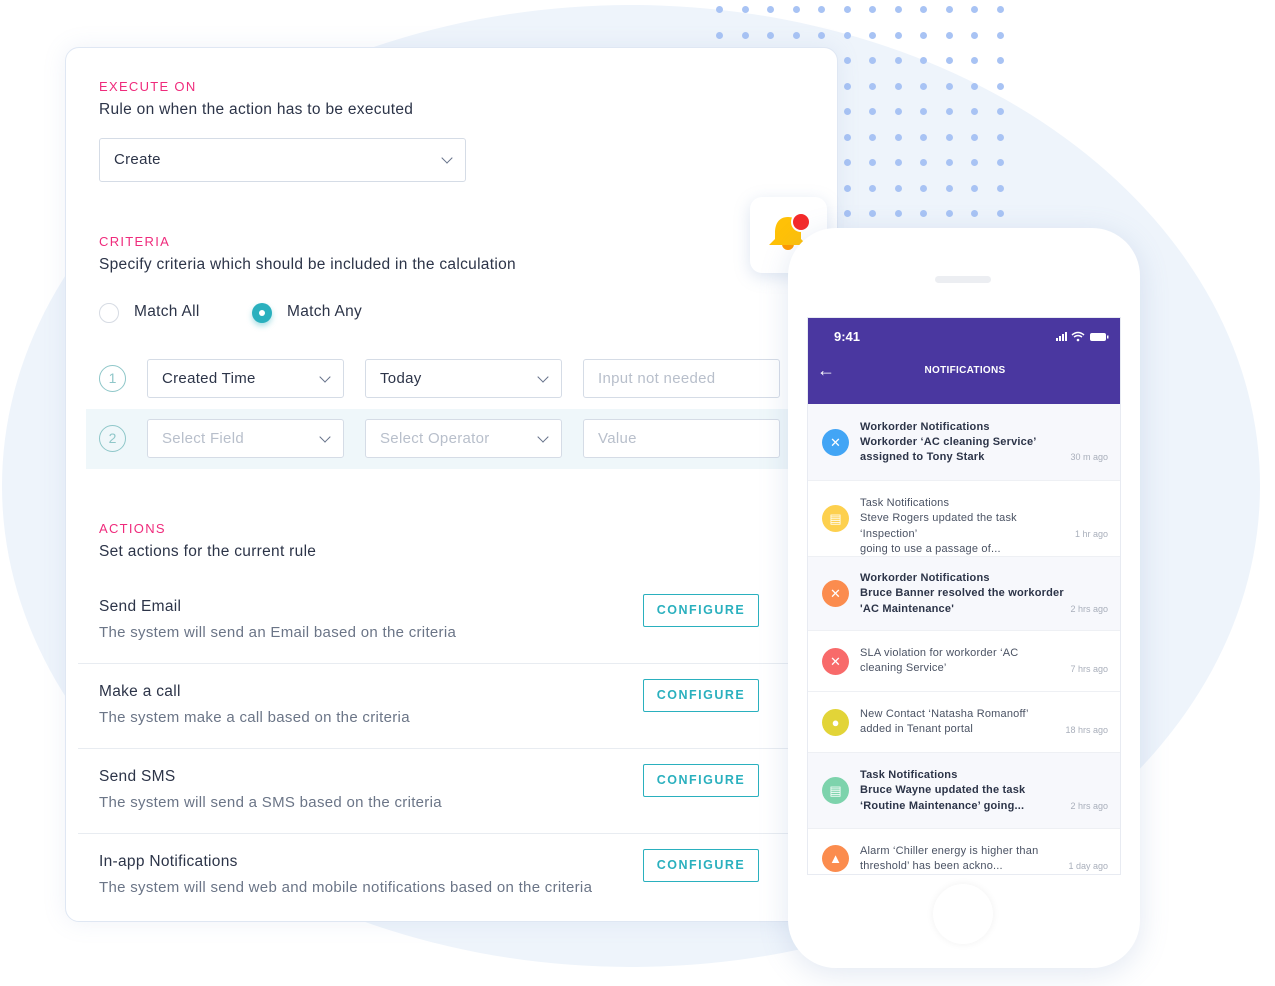 Image resolution: width=1275 pixels, height=986 pixels. Describe the element at coordinates (148, 86) in the screenshot. I see `execute-on-label: EXECUTE ON` at that location.